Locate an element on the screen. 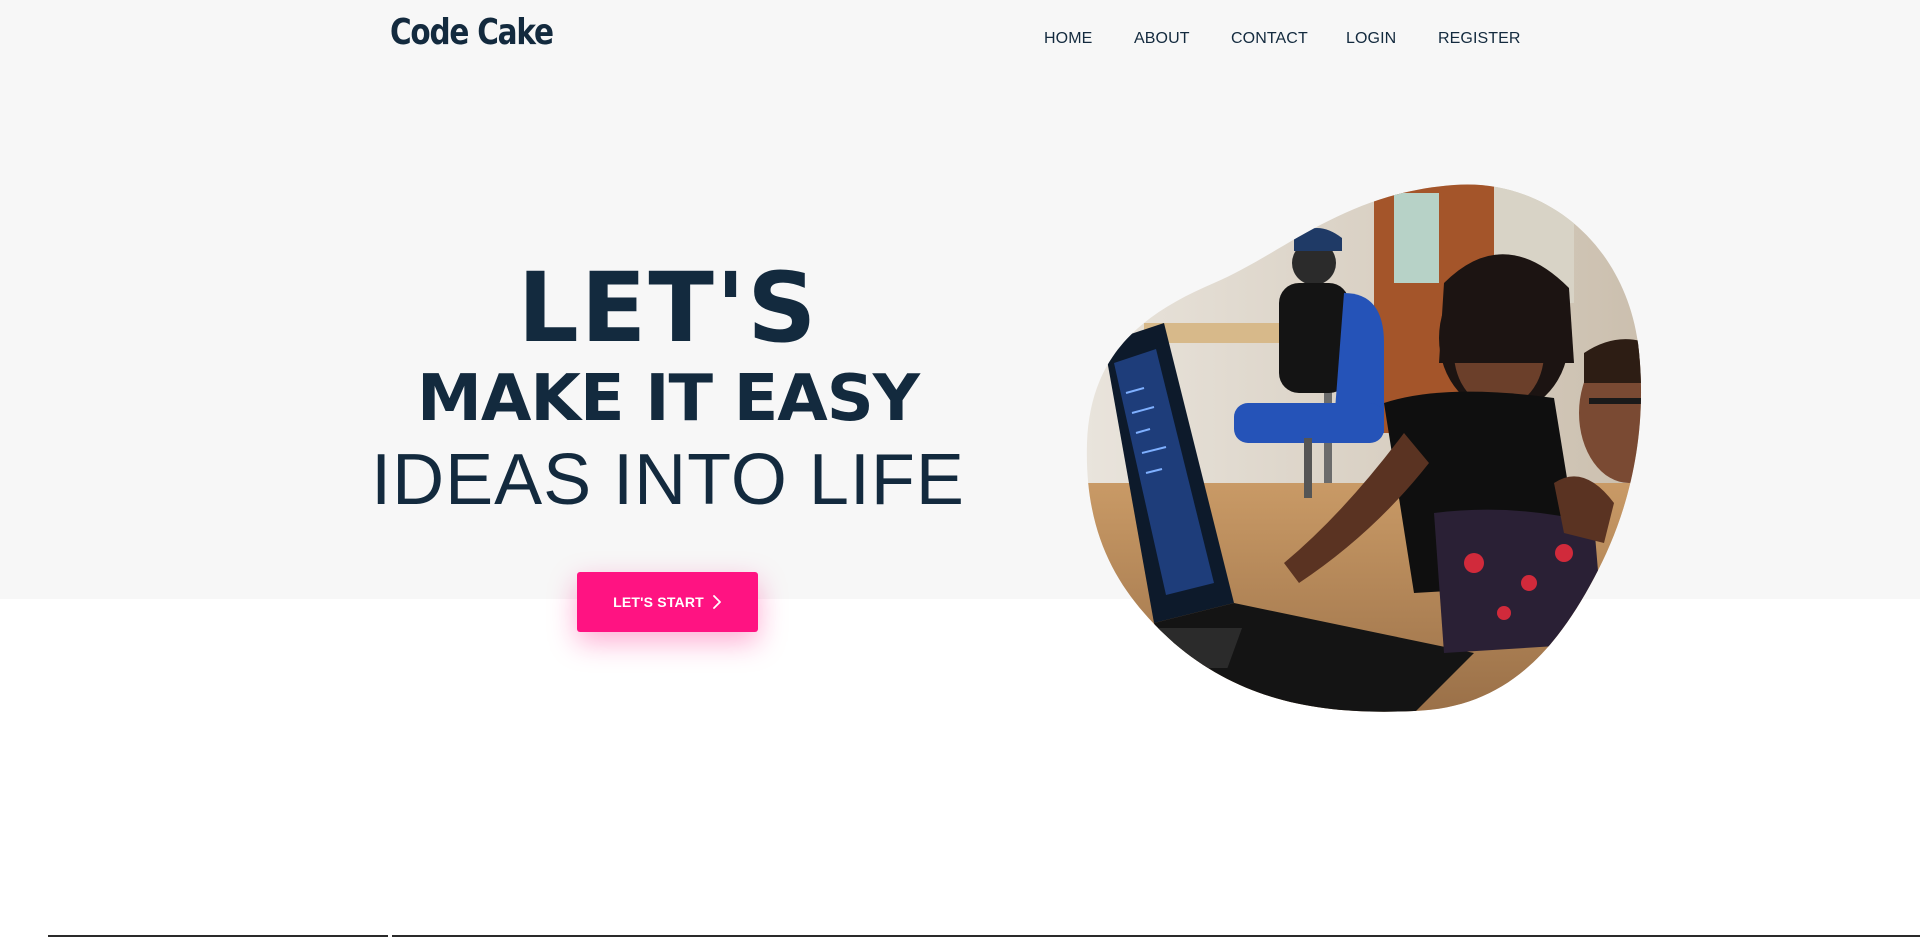 This screenshot has width=1920, height=937. lets-start-button: LET'S START is located at coordinates (667, 602).